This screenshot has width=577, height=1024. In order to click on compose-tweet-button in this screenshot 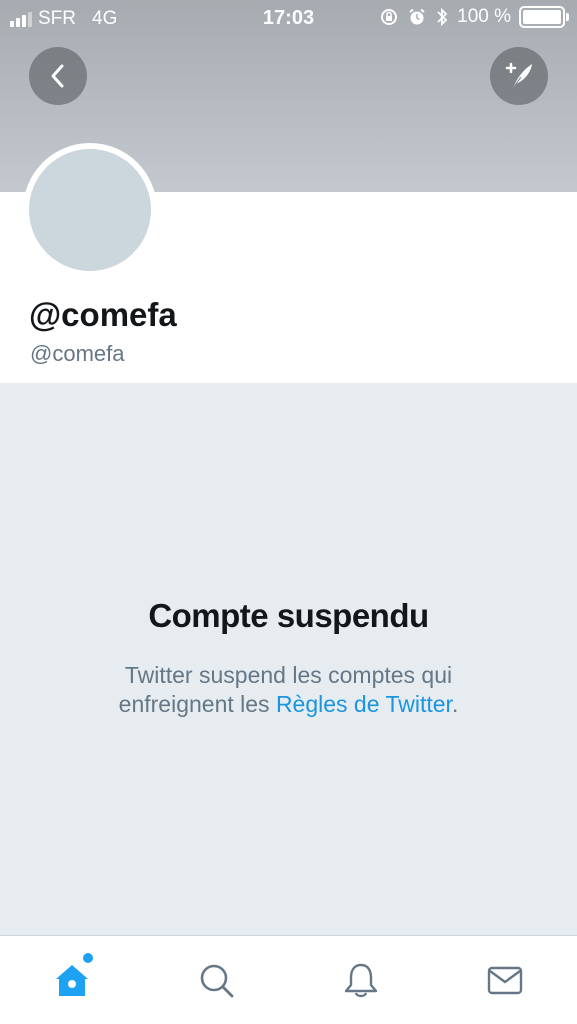, I will do `click(519, 76)`.